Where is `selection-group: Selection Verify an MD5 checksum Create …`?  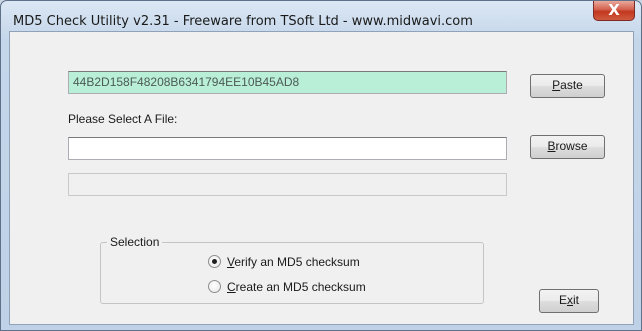
selection-group: Selection Verify an MD5 checksum Create … is located at coordinates (292, 269).